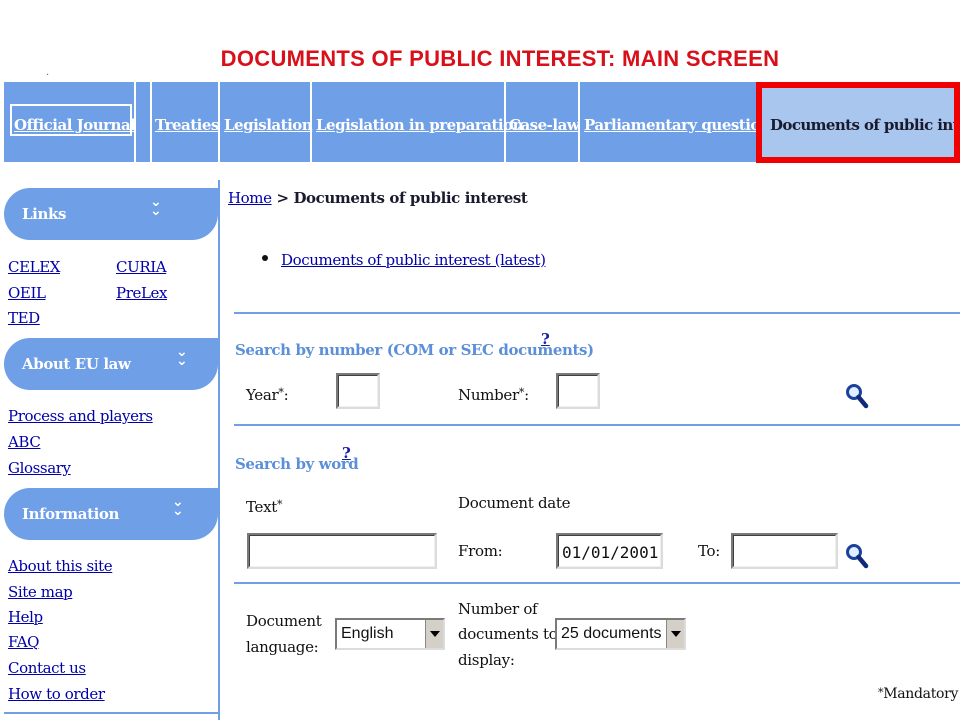  Describe the element at coordinates (367, 633) in the screenshot. I see `document-language-value: English` at that location.